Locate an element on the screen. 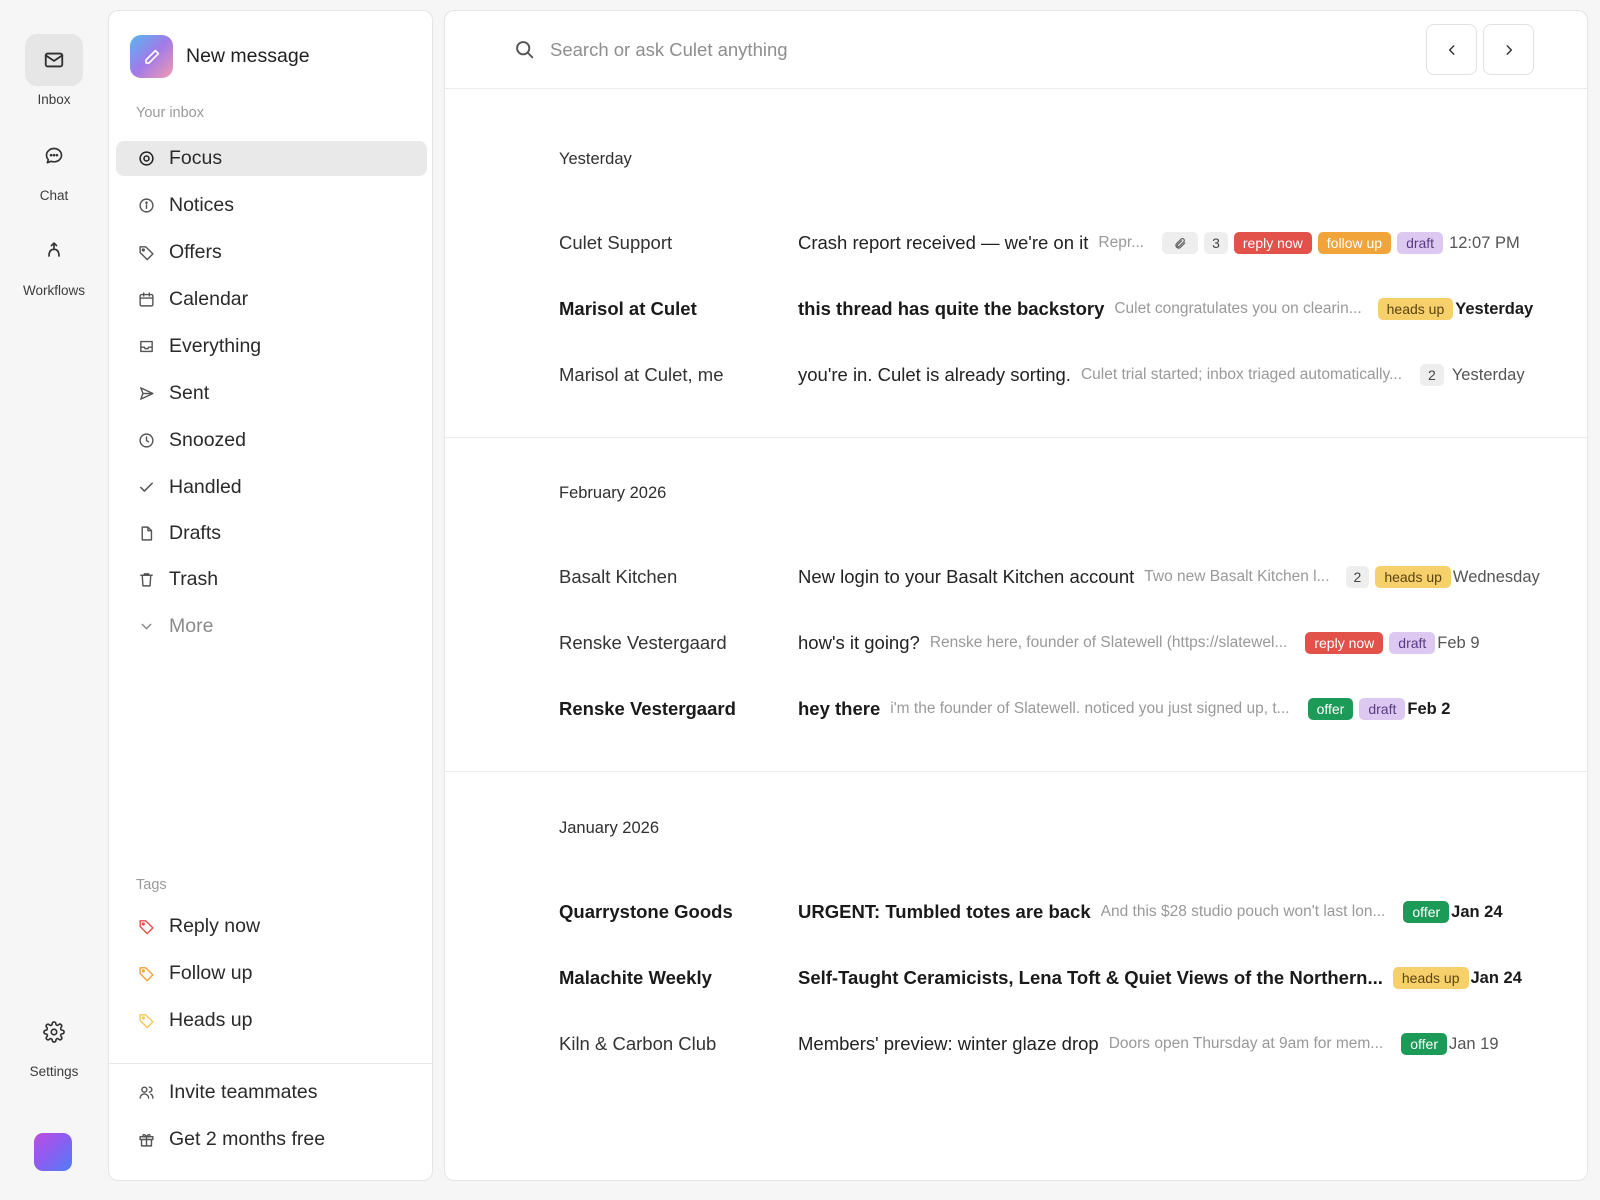 The height and width of the screenshot is (1200, 1600). message-sender: Culet Support is located at coordinates (616, 242).